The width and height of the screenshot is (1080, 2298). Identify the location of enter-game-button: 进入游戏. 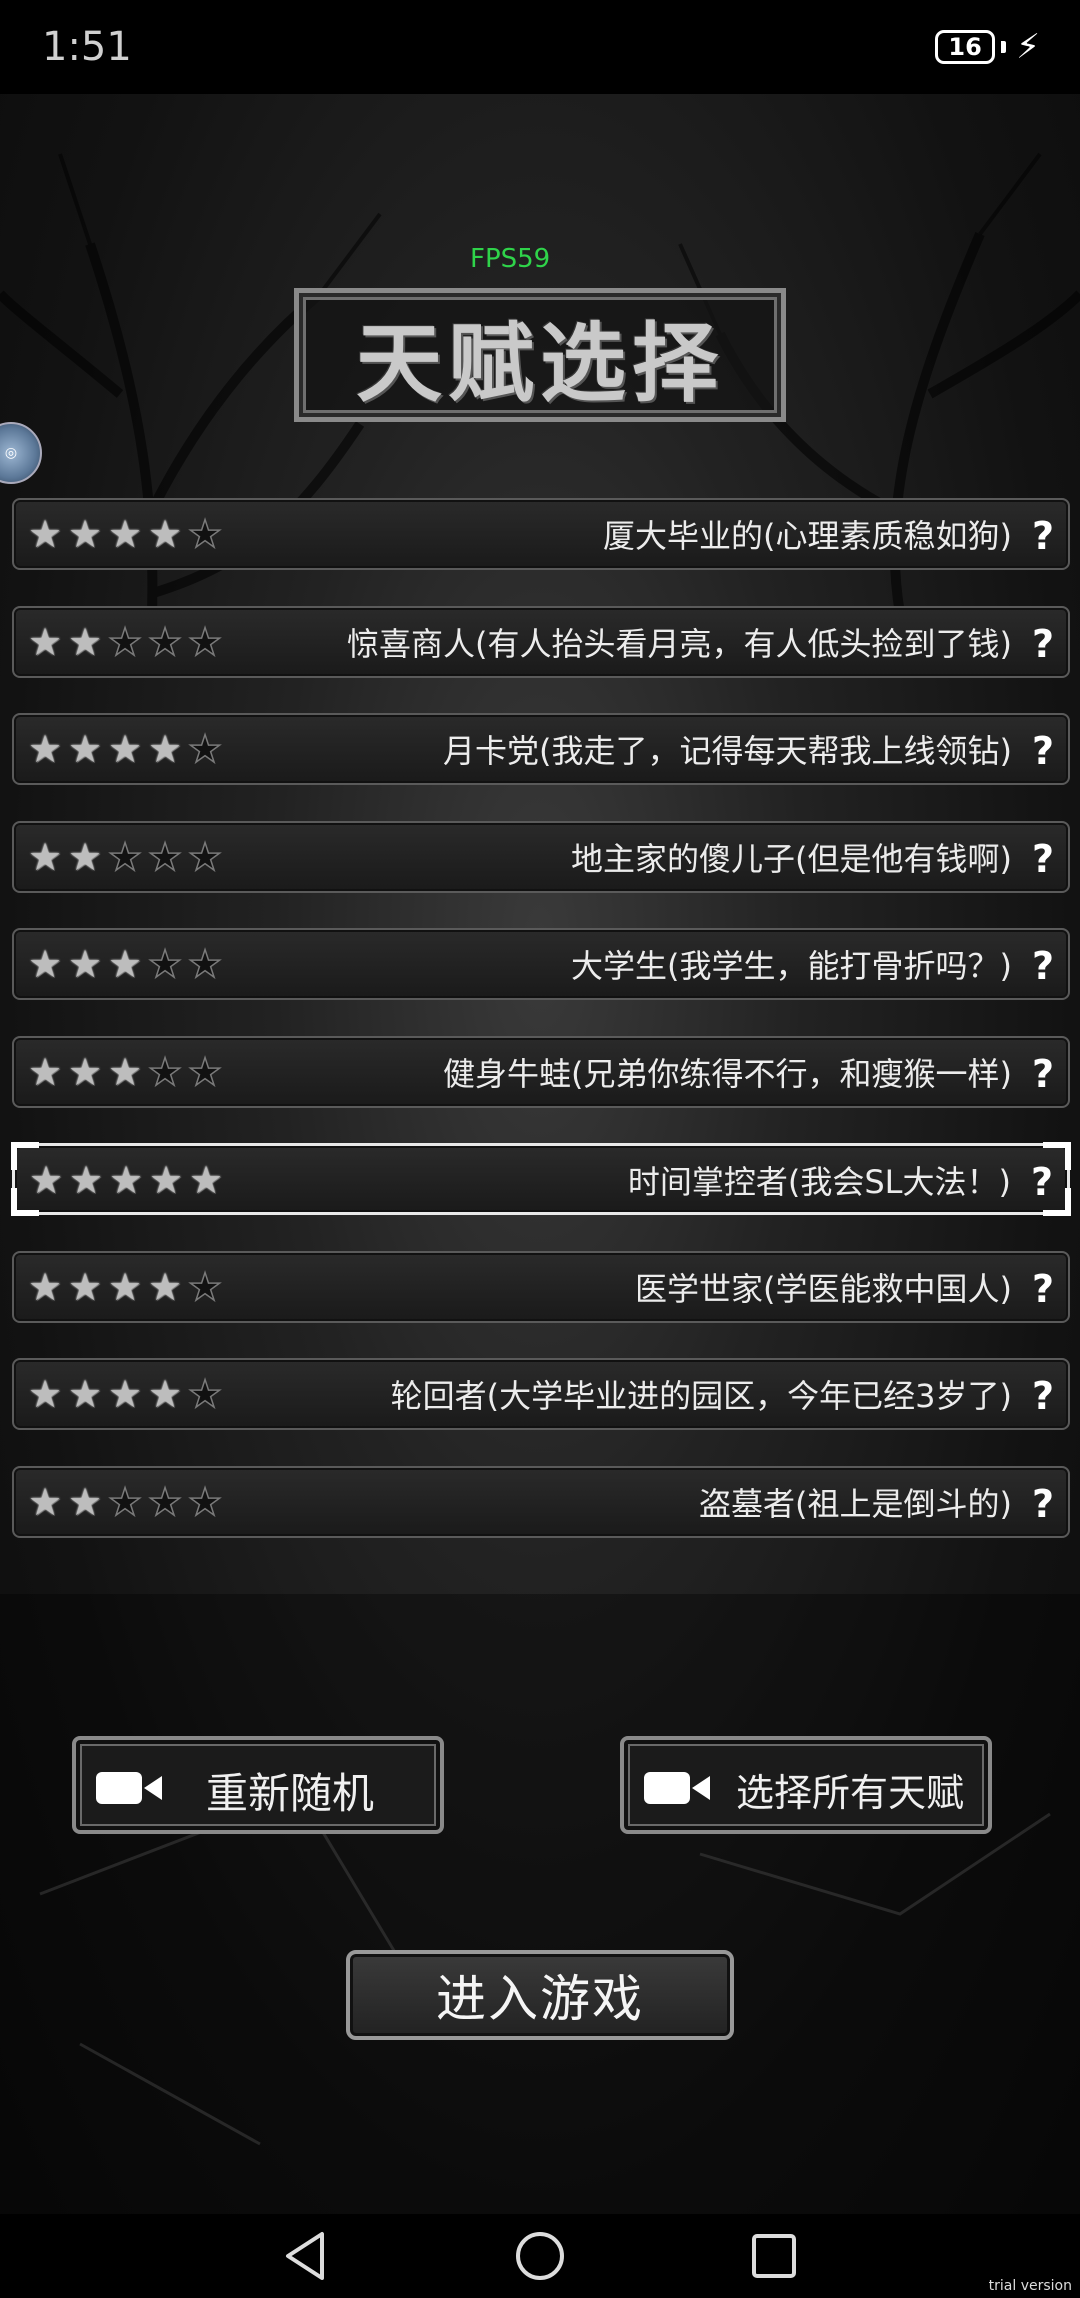
(540, 1995).